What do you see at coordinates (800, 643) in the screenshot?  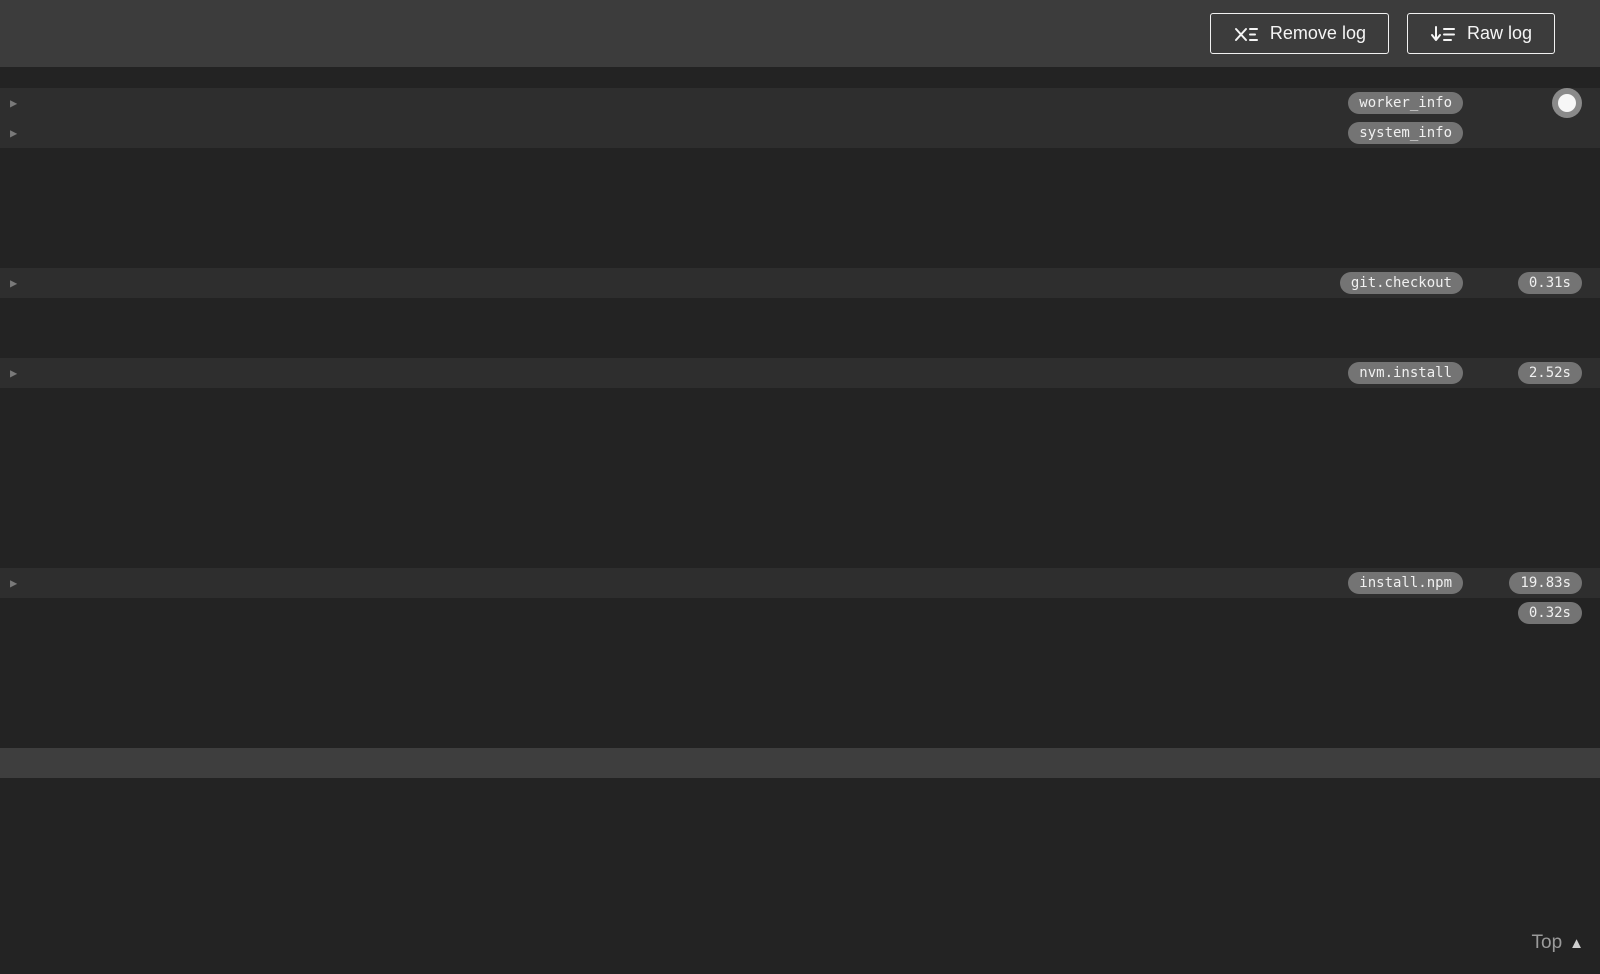 I see `log-row: 3155` at bounding box center [800, 643].